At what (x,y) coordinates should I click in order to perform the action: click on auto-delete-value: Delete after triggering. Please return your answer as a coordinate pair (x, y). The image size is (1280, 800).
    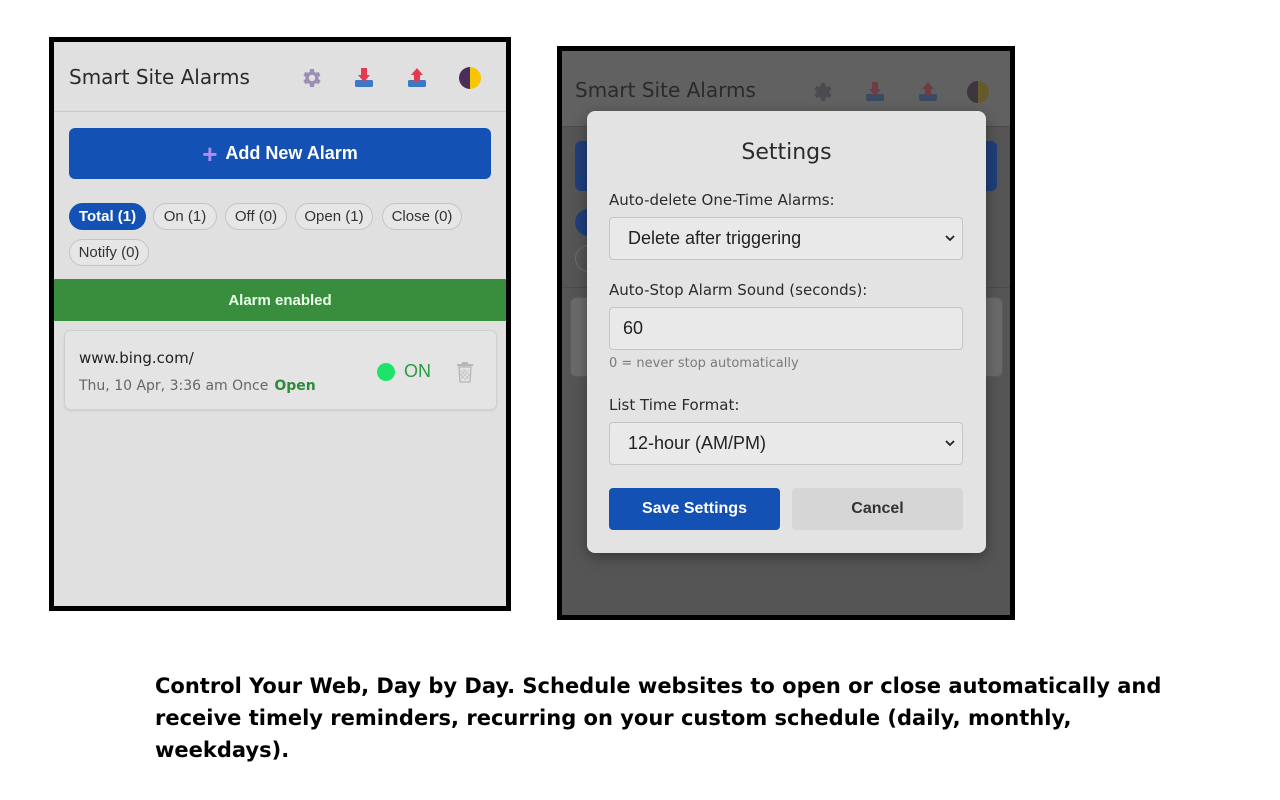
    Looking at the image, I should click on (715, 238).